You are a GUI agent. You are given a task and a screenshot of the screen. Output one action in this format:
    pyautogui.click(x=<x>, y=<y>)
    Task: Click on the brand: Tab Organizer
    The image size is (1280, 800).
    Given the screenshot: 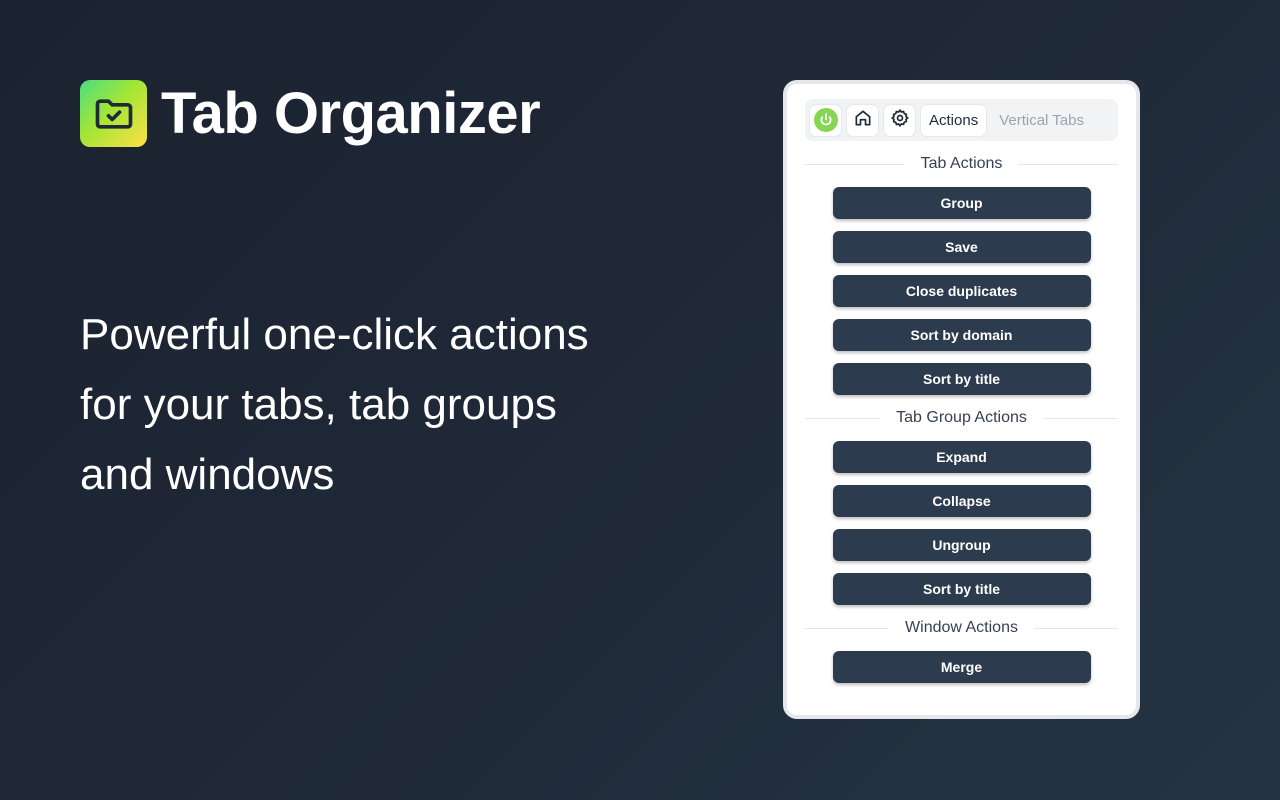 What is the action you would take?
    pyautogui.click(x=310, y=113)
    